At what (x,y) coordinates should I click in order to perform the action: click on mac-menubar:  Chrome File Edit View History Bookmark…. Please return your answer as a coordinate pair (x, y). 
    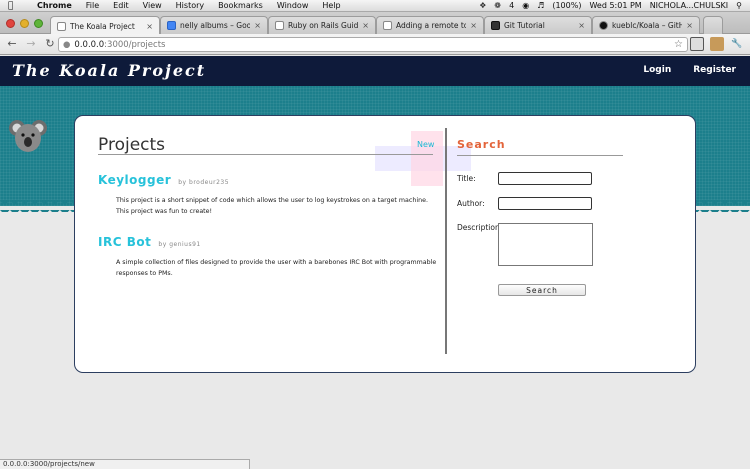
    Looking at the image, I should click on (375, 6).